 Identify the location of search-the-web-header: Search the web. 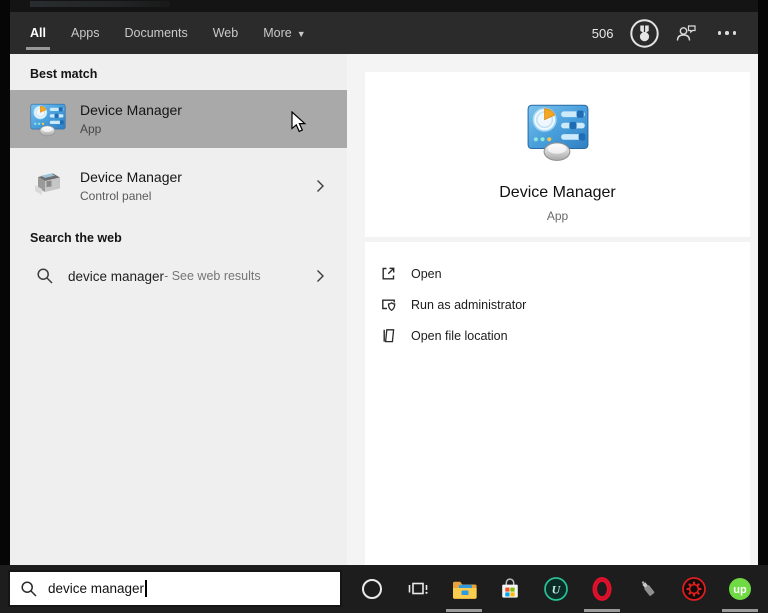
(76, 238).